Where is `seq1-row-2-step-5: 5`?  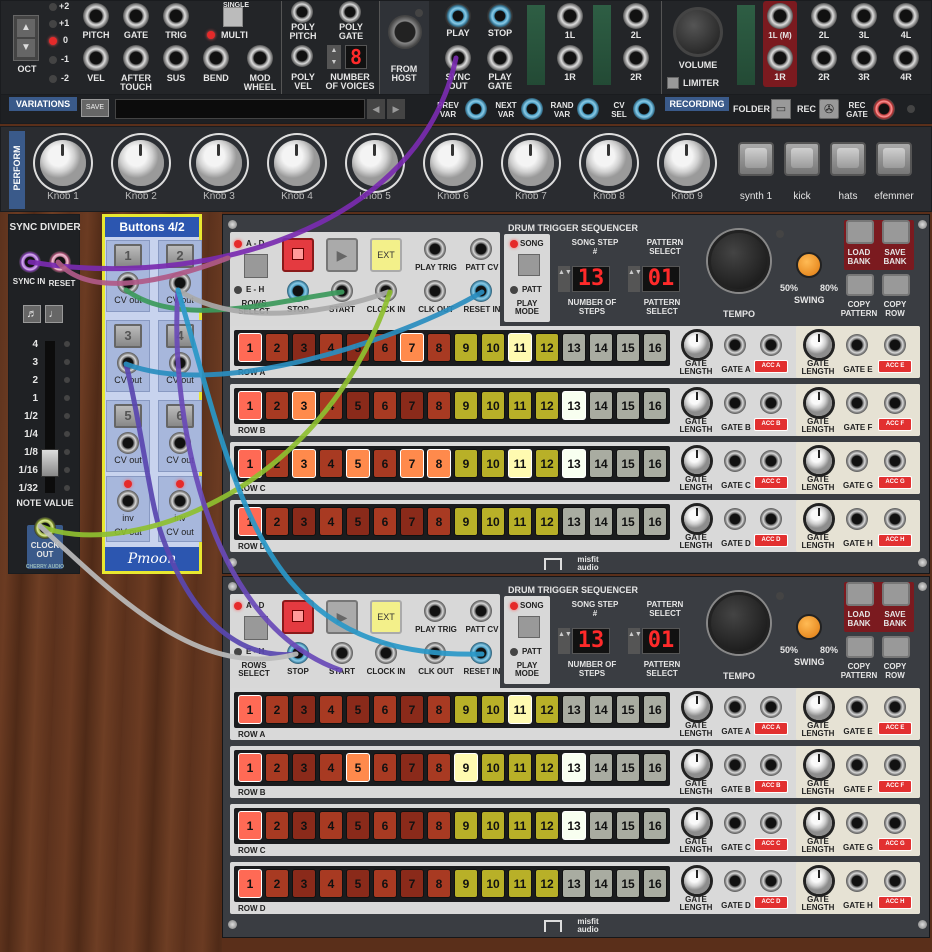 seq1-row-2-step-5: 5 is located at coordinates (358, 405).